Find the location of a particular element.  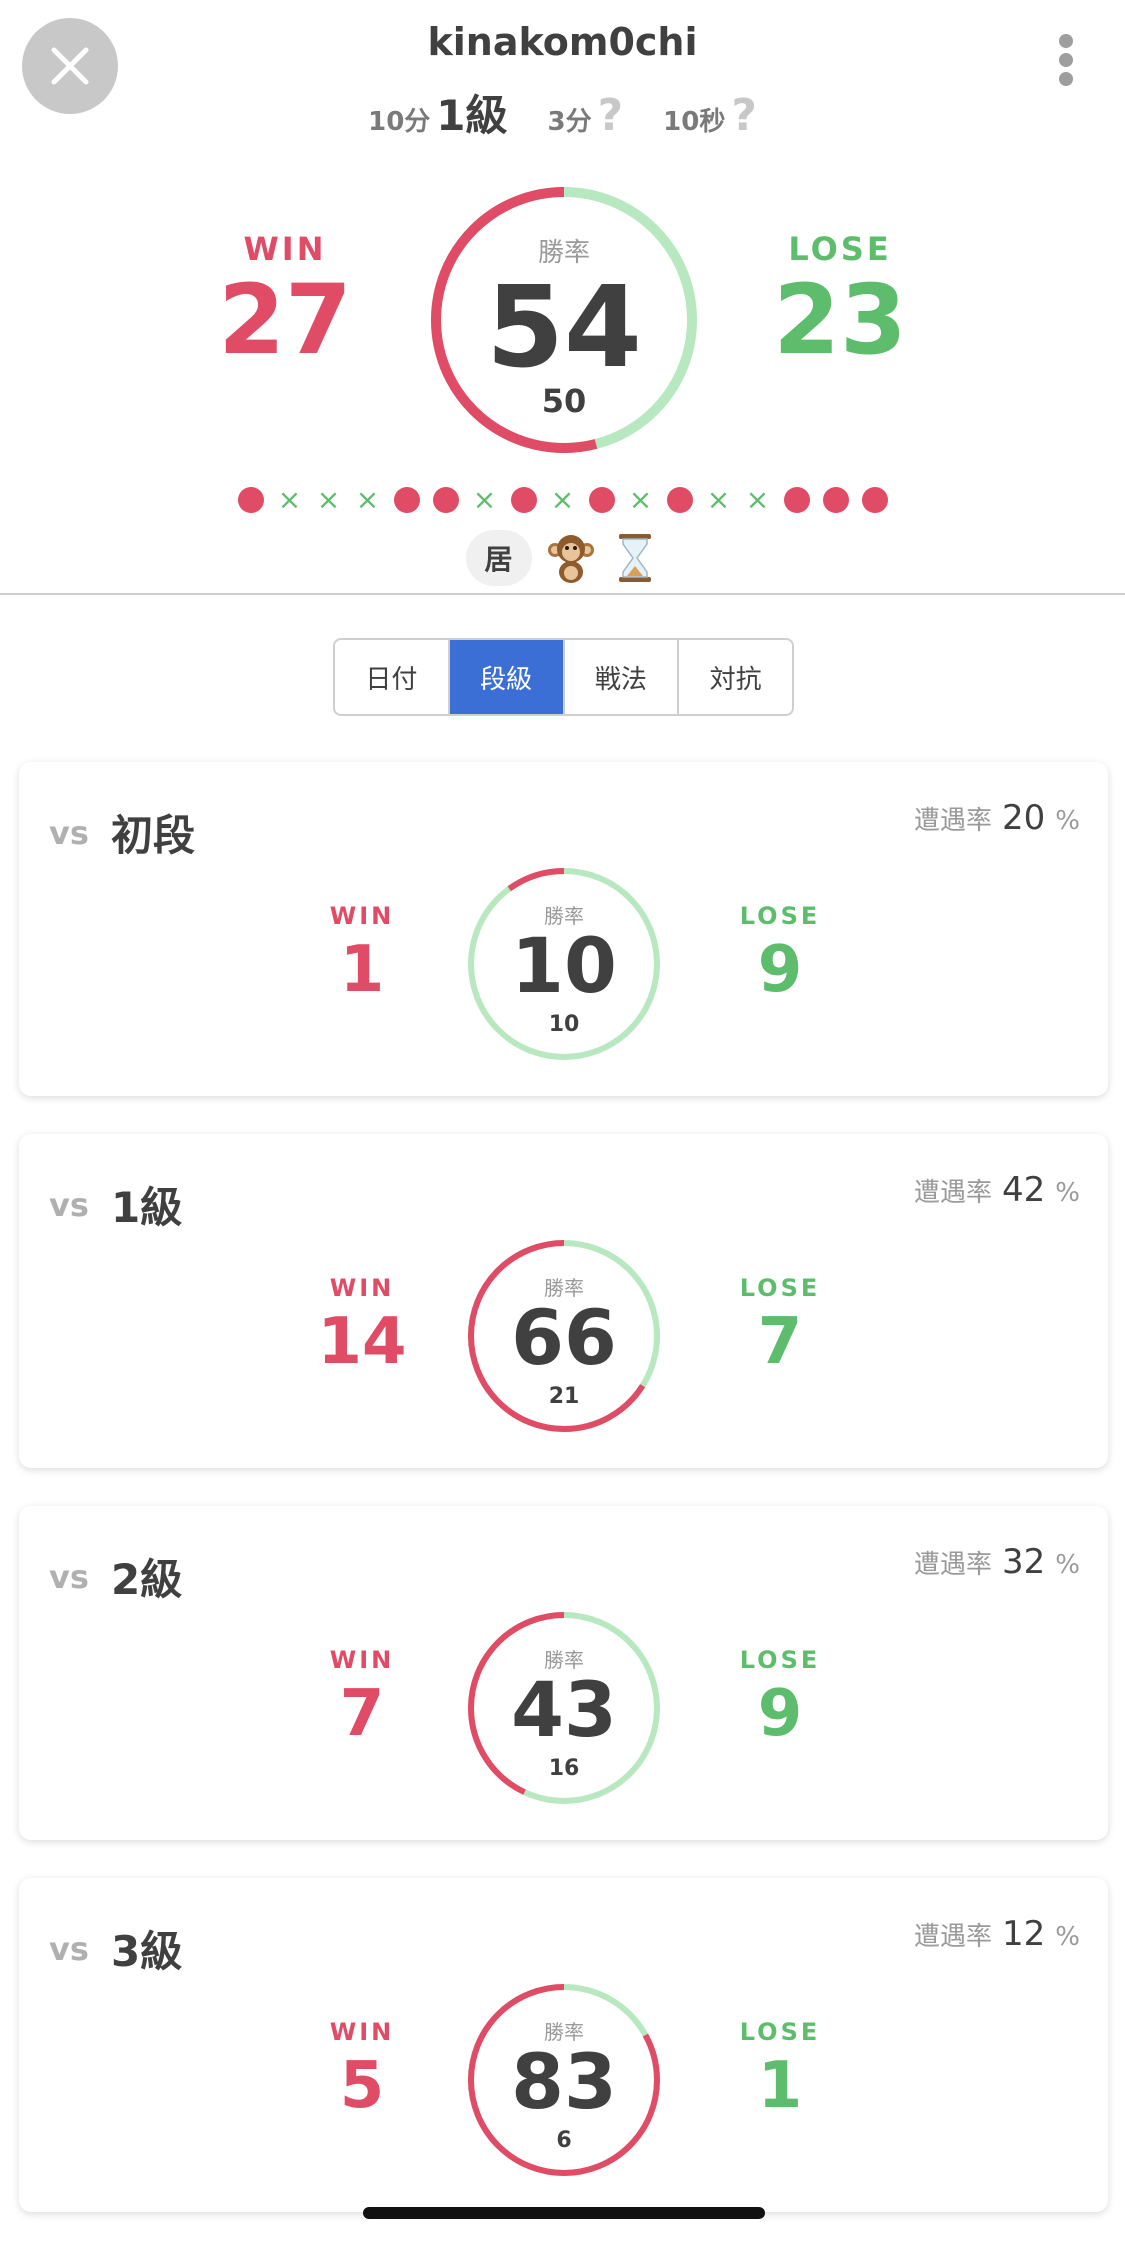

win-count: 5 is located at coordinates (362, 2086).